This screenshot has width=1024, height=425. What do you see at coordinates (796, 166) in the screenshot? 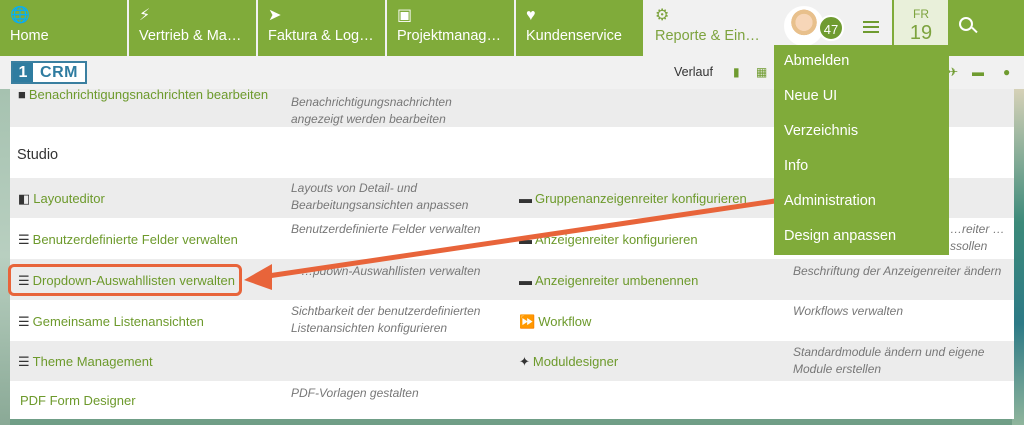
I see `menu-item-info: Info` at bounding box center [796, 166].